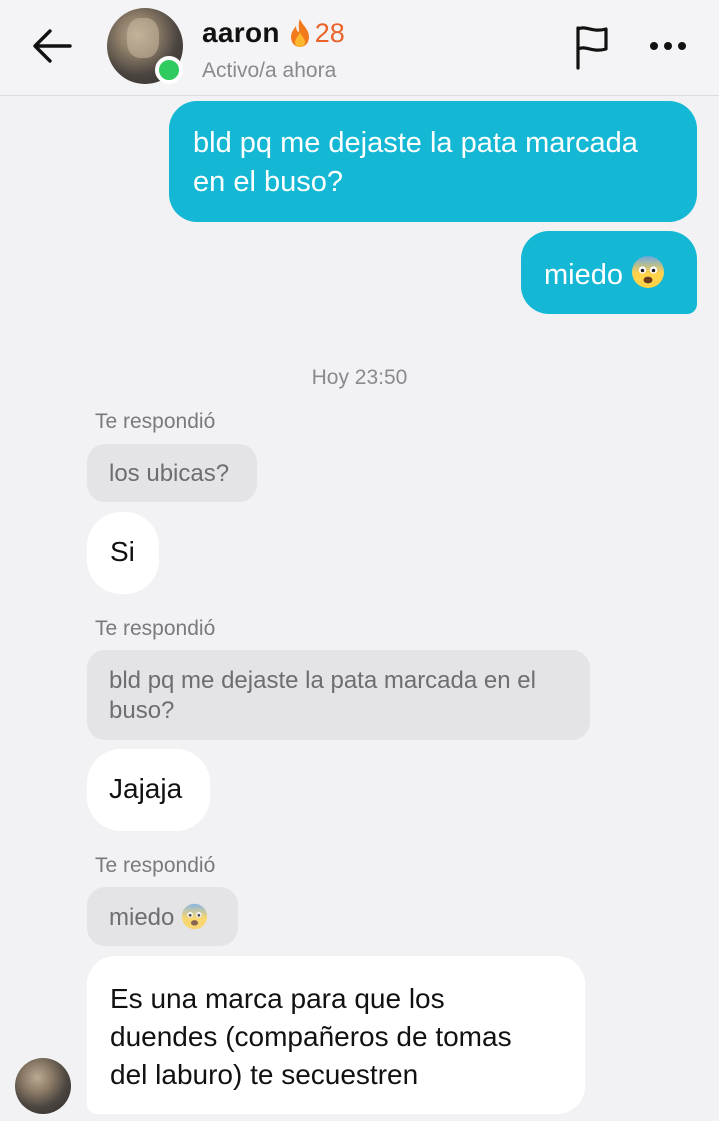  I want to click on more-icon, so click(668, 46).